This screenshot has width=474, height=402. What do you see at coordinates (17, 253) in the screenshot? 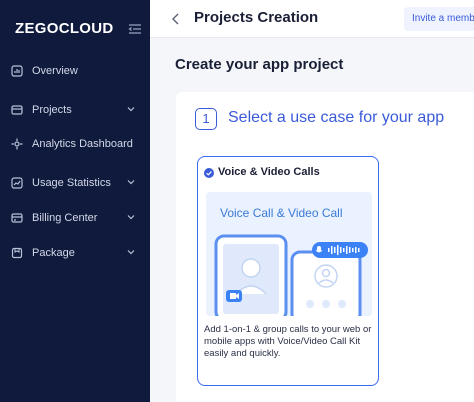
I see `package-icon` at bounding box center [17, 253].